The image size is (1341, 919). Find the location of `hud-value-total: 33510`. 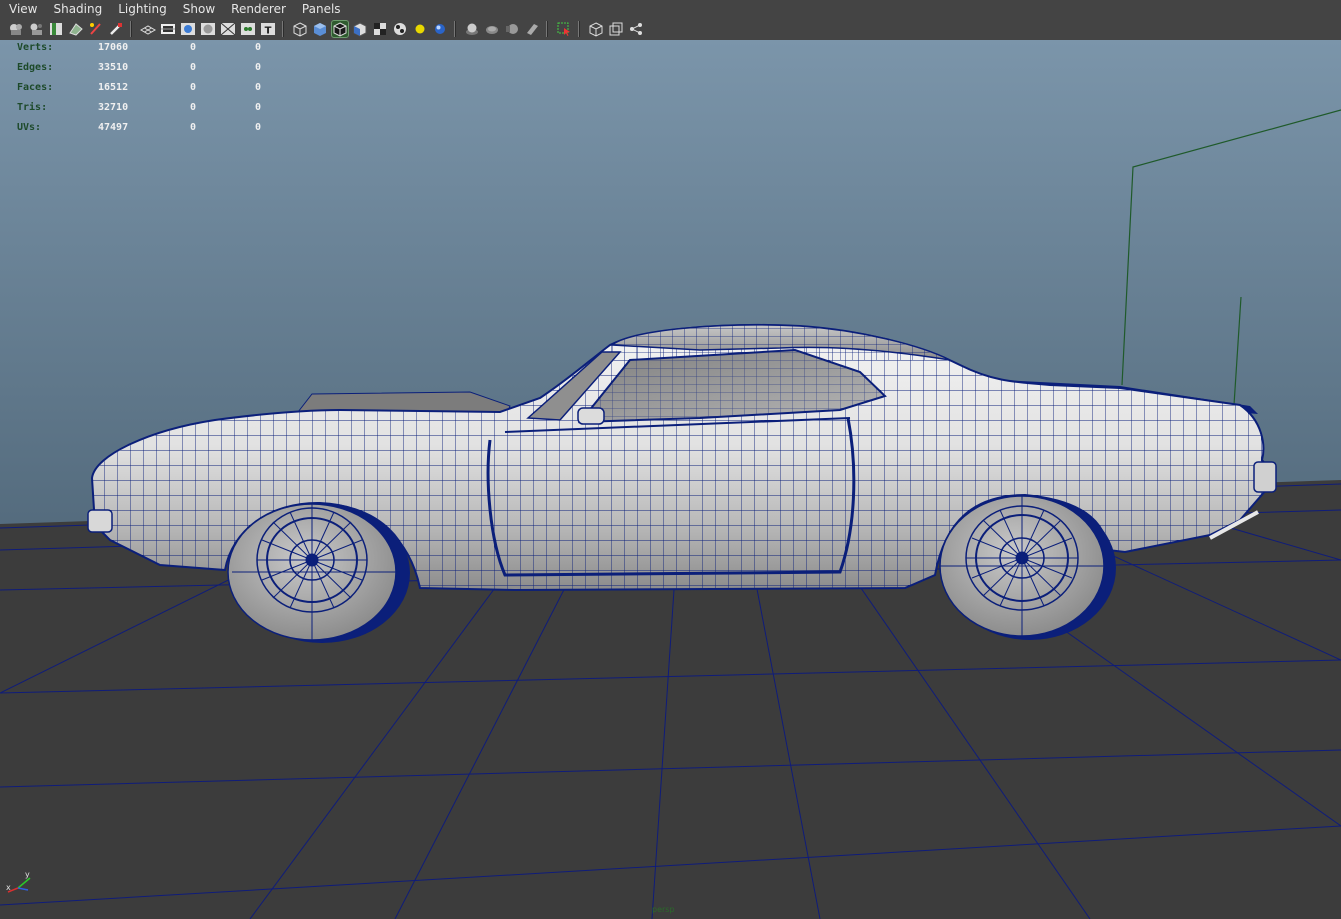

hud-value-total: 33510 is located at coordinates (113, 67).